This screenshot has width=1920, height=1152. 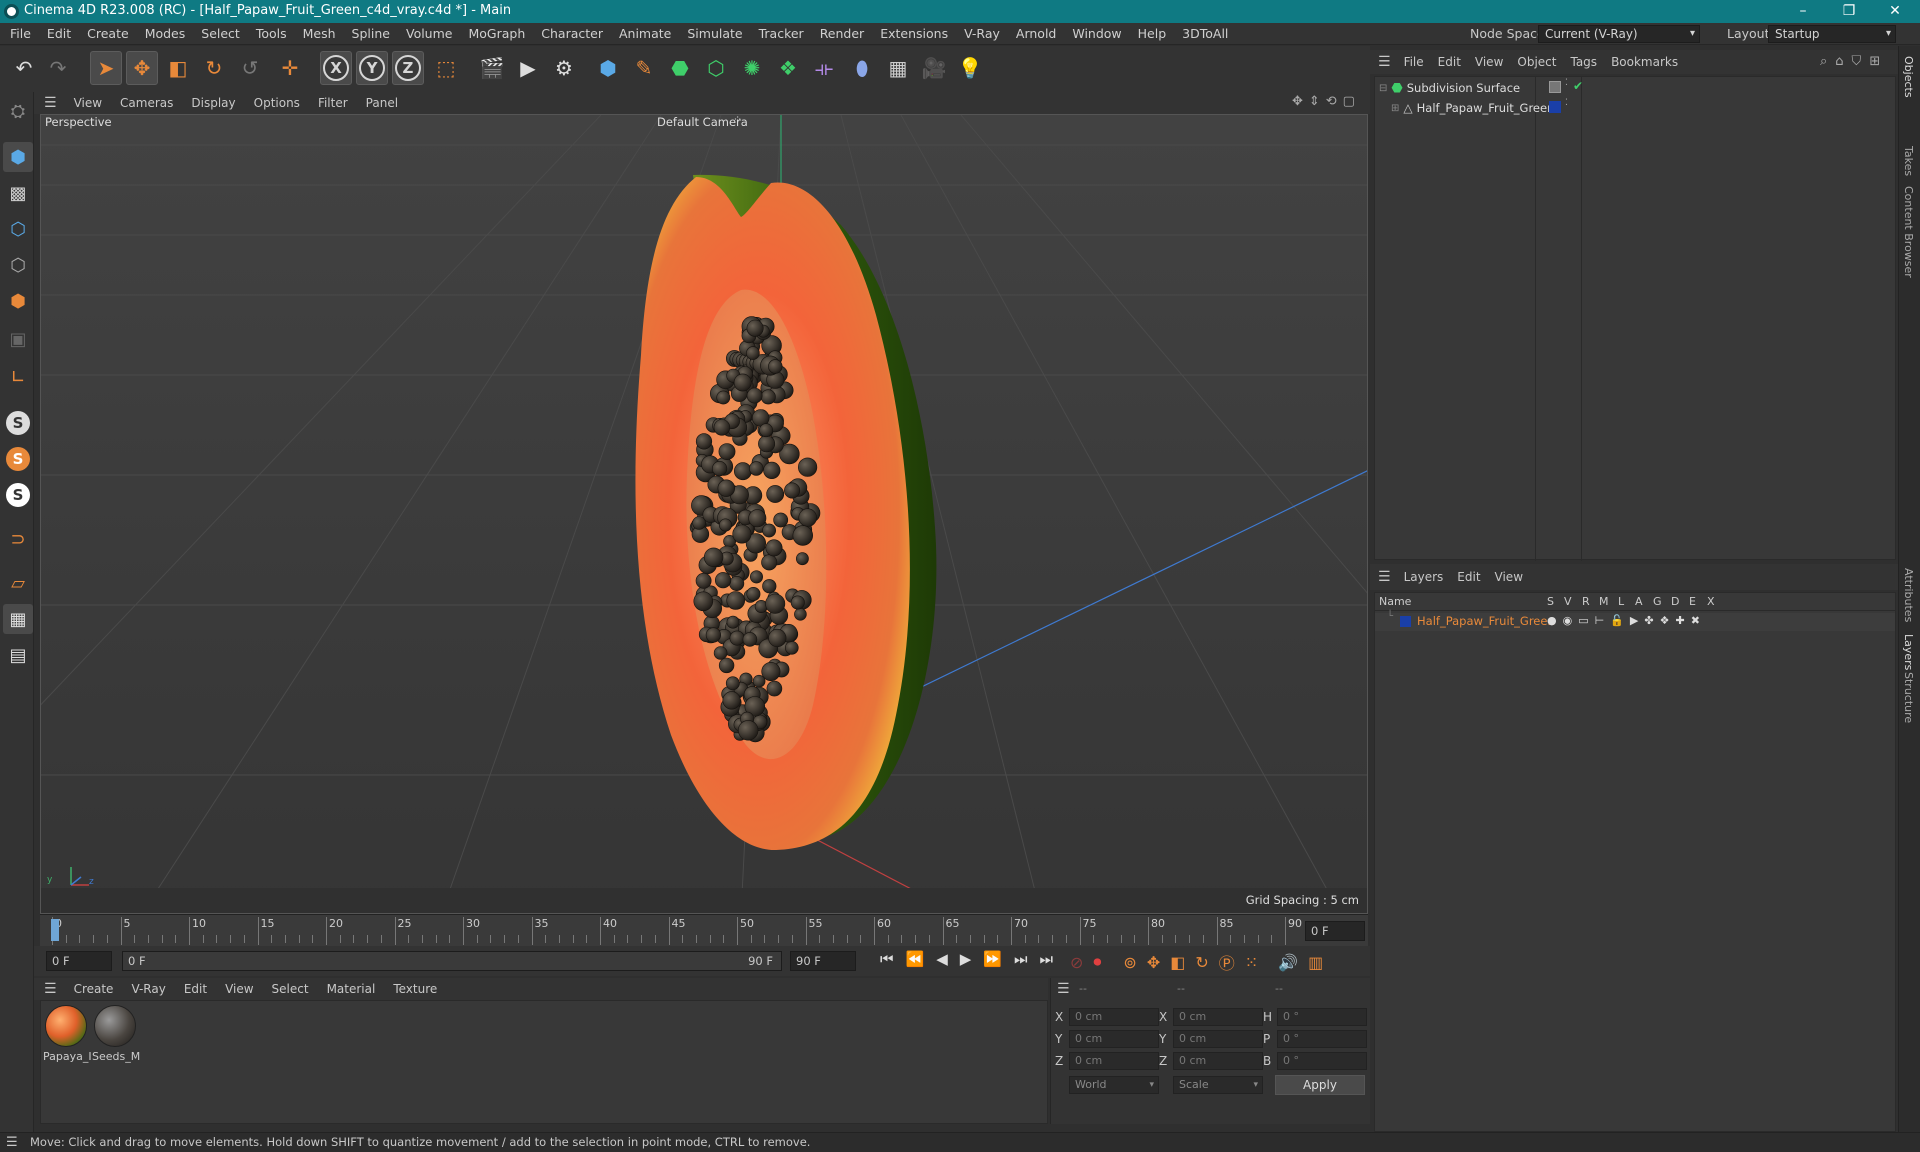 What do you see at coordinates (1908, 595) in the screenshot?
I see `tab-attributes: Attributes` at bounding box center [1908, 595].